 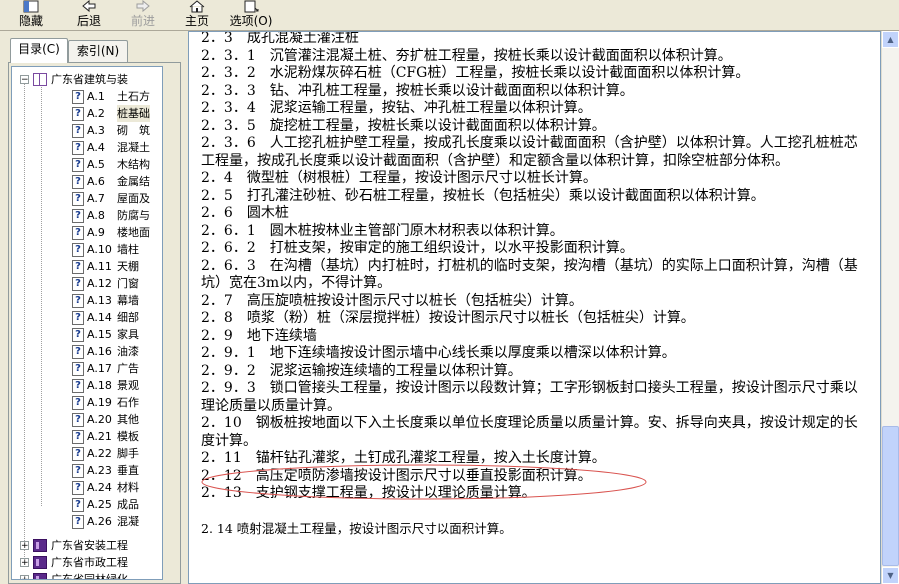 What do you see at coordinates (89, 15) in the screenshot?
I see `back-button: 后退` at bounding box center [89, 15].